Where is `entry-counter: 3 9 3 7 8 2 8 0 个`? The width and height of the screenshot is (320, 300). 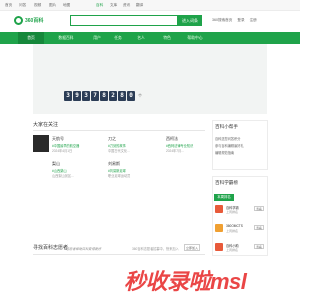
entry-counter: 3 9 3 7 8 2 8 0 个 is located at coordinates (103, 96).